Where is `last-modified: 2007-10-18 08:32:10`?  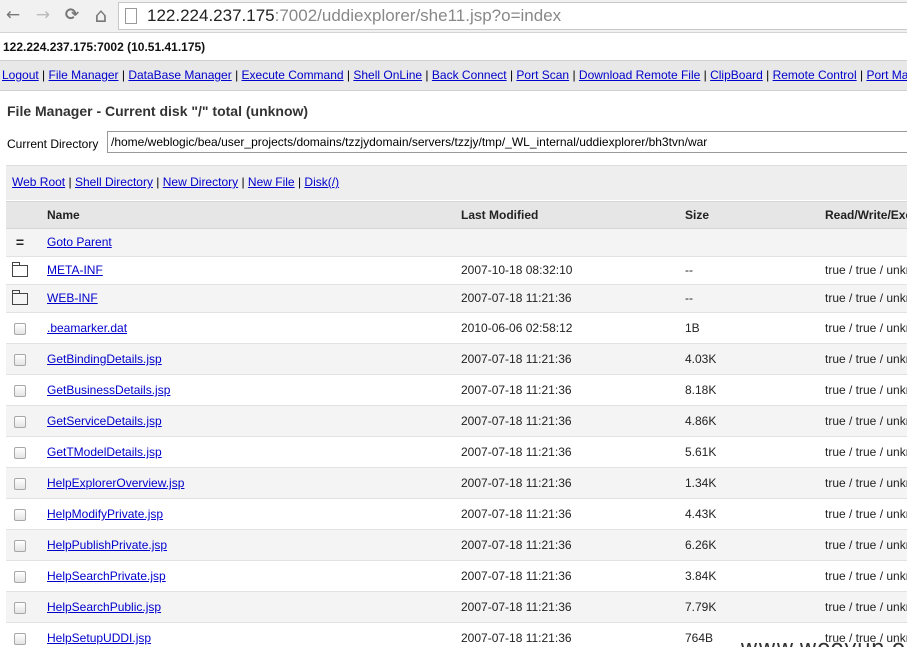 last-modified: 2007-10-18 08:32:10 is located at coordinates (517, 270).